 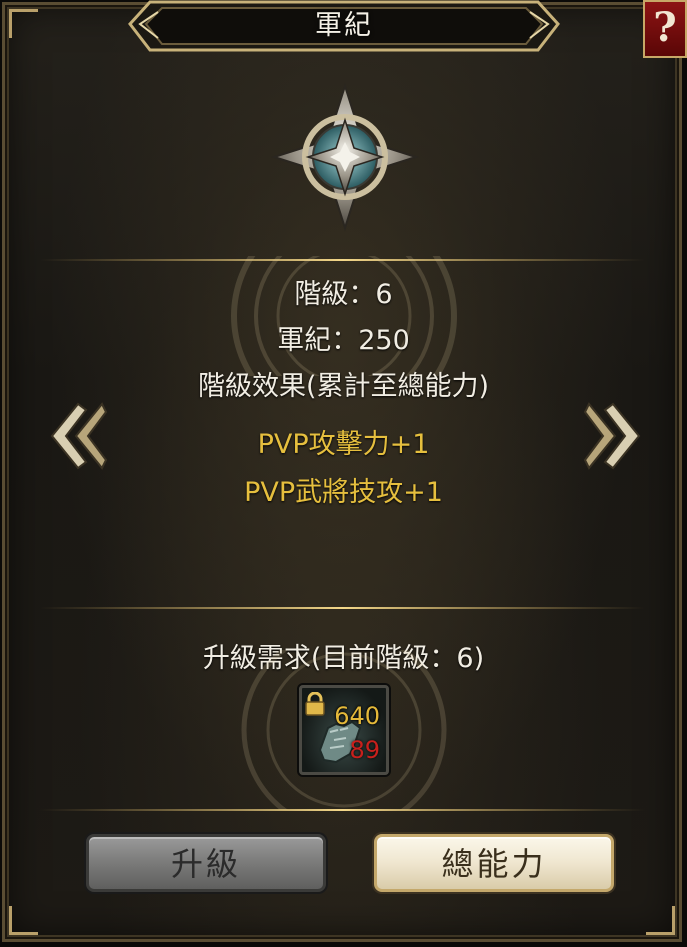 What do you see at coordinates (613, 436) in the screenshot?
I see `next-rank-arrow-icon` at bounding box center [613, 436].